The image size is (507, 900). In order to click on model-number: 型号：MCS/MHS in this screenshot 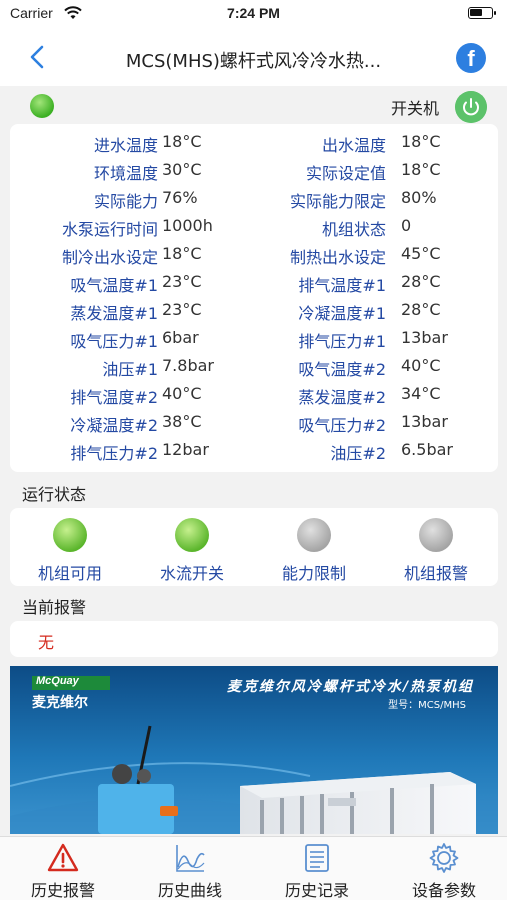, I will do `click(427, 705)`.